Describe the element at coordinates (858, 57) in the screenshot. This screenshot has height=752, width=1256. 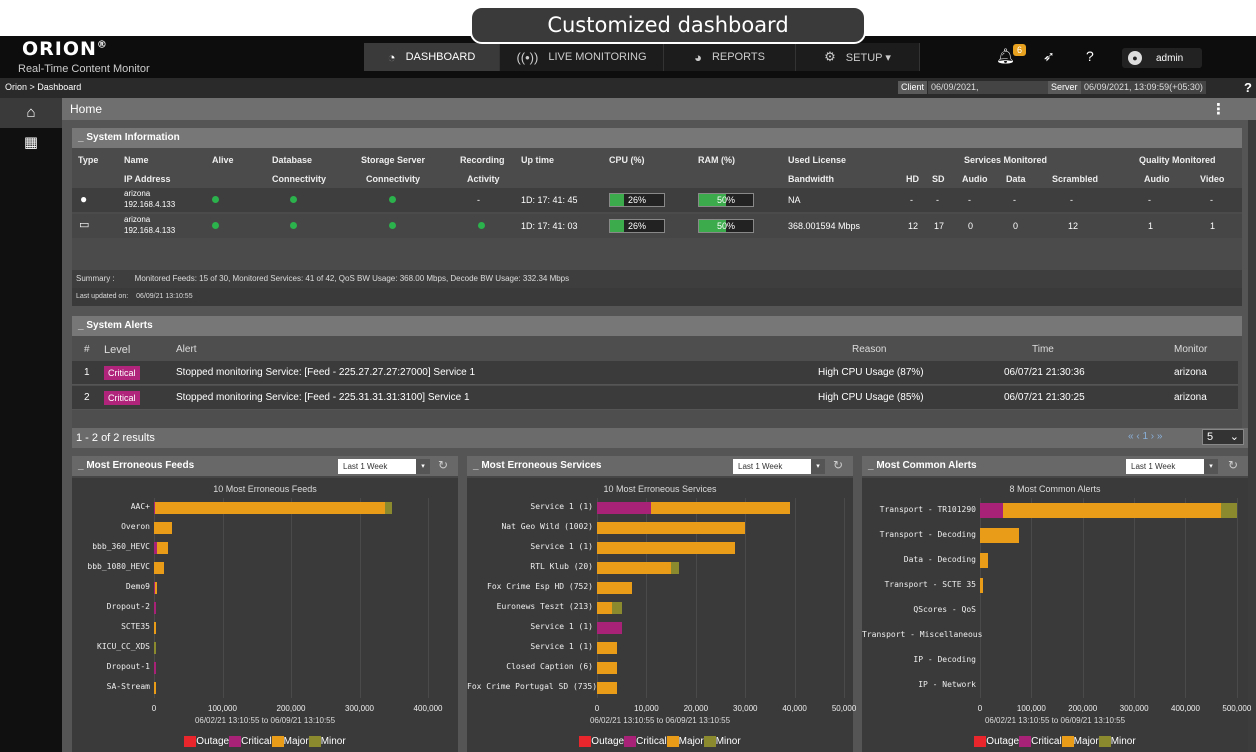
I see `nav-setup: ⚙ SETUP ▾` at that location.